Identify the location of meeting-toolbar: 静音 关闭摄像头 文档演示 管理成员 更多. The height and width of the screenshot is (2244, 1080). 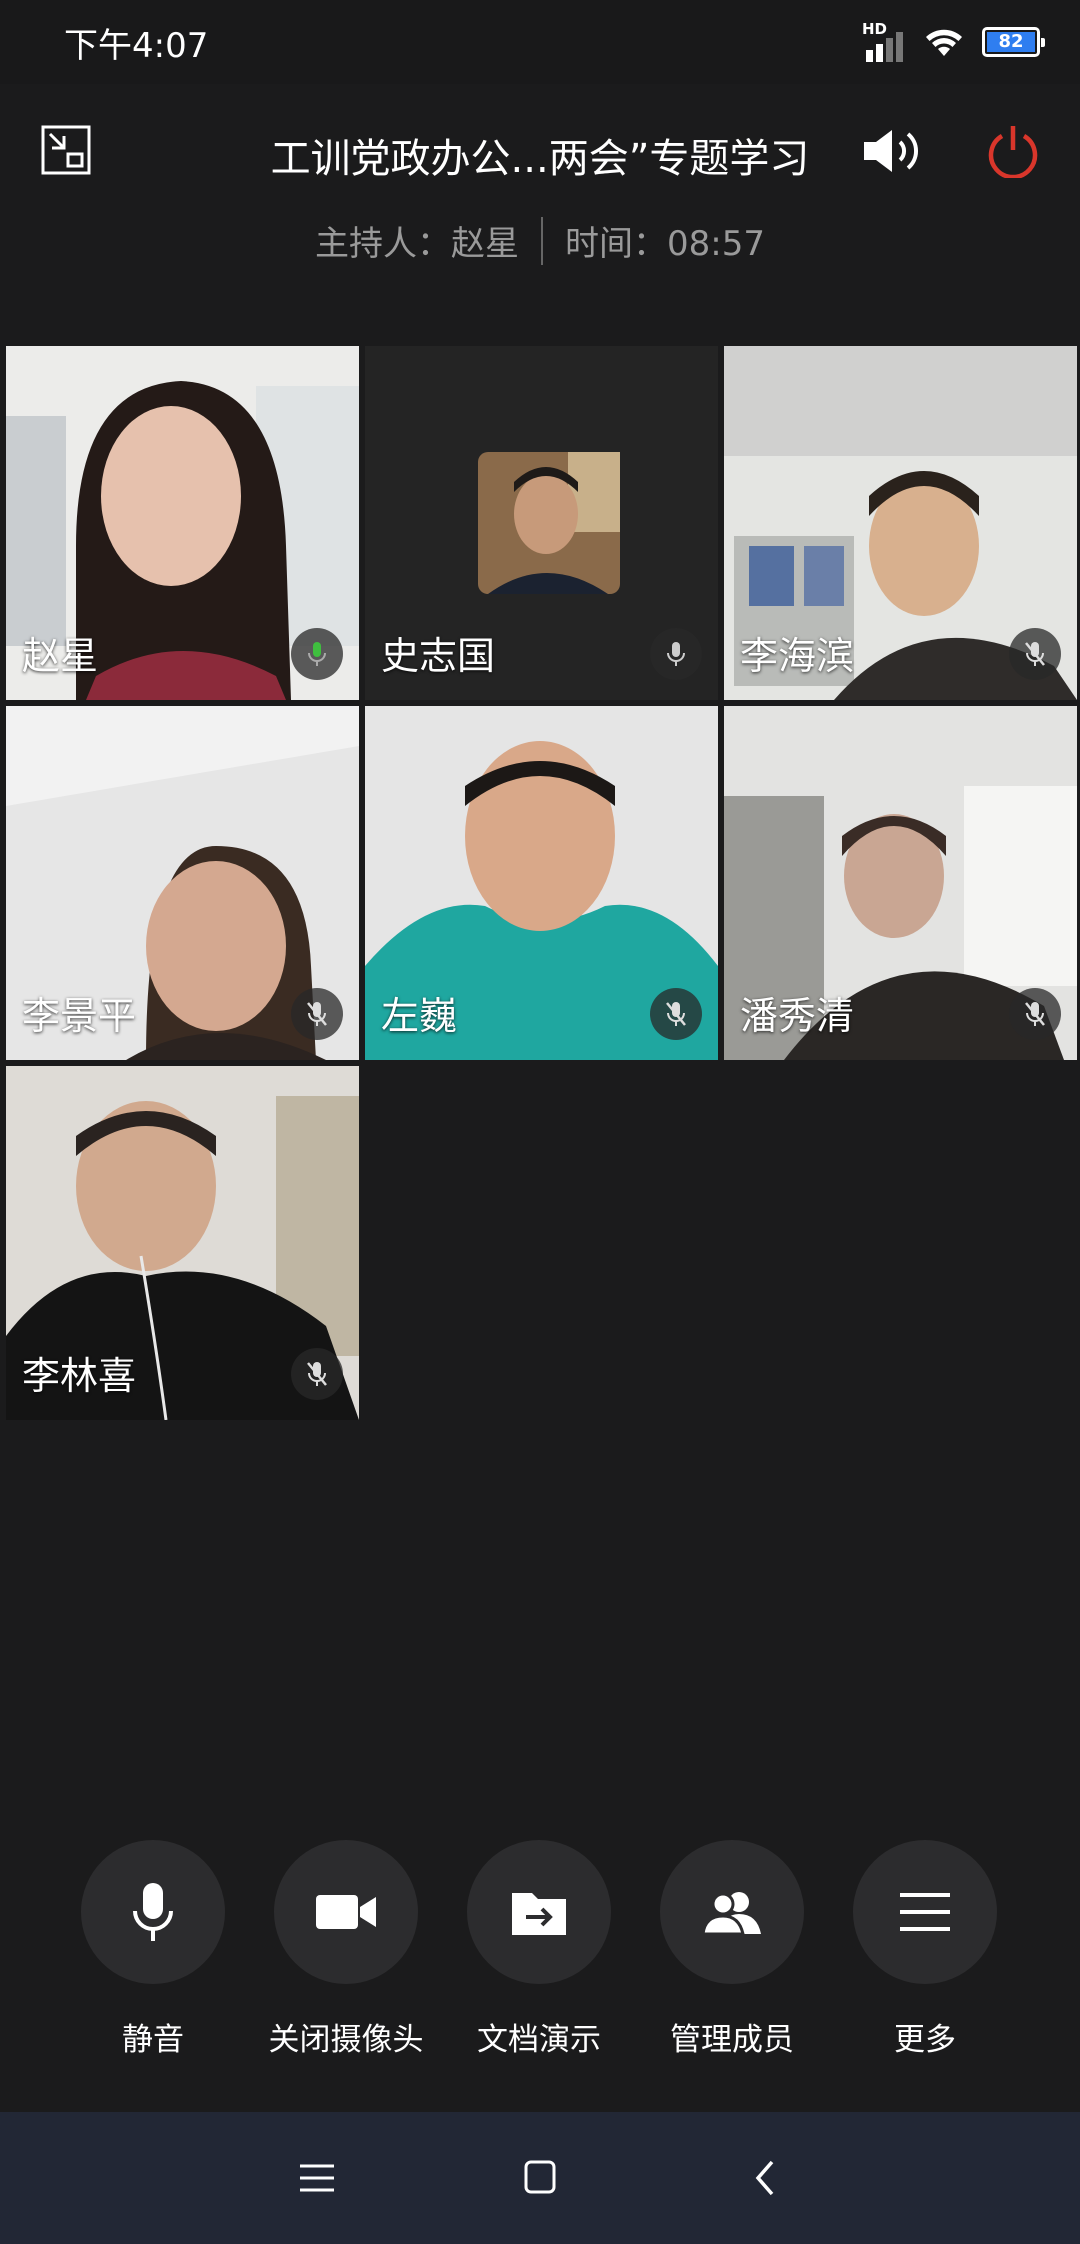
(540, 1960).